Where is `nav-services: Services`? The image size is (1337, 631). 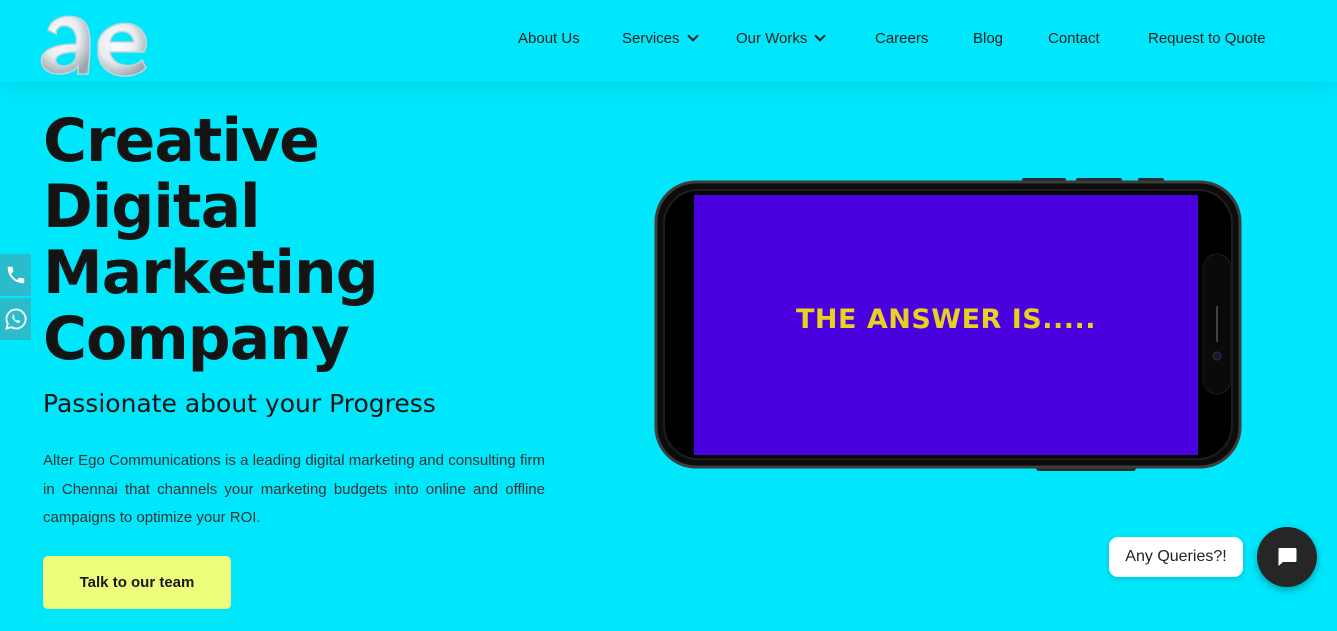 nav-services: Services is located at coordinates (660, 38).